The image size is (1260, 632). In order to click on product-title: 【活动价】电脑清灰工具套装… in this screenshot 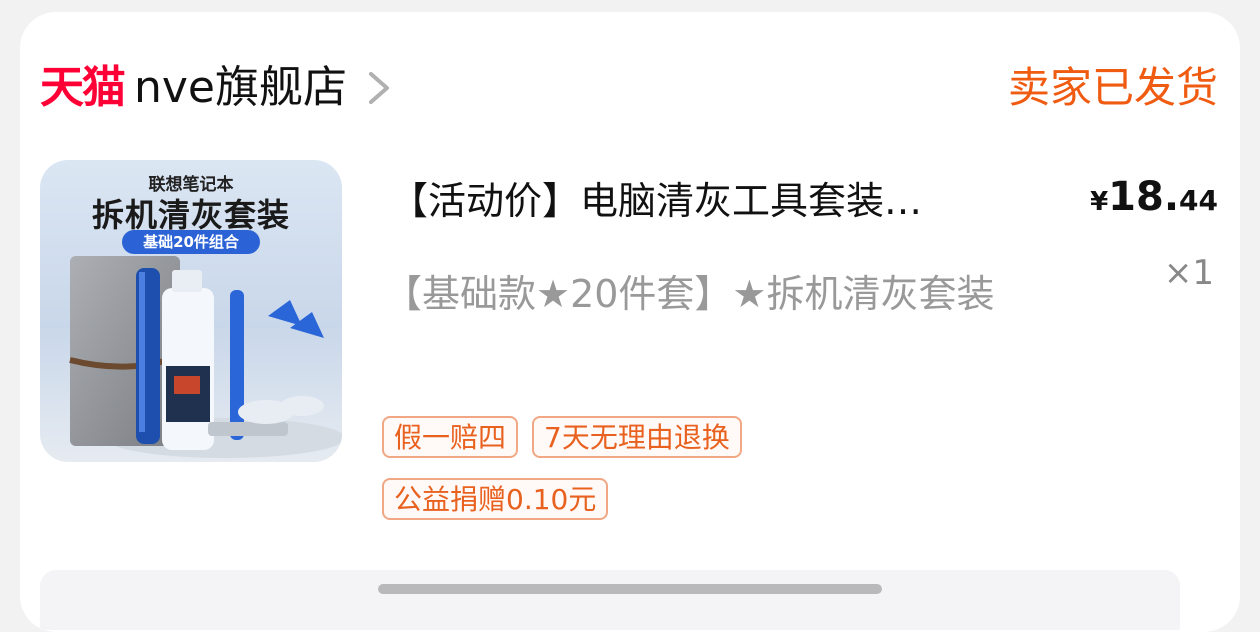, I will do `click(720, 201)`.